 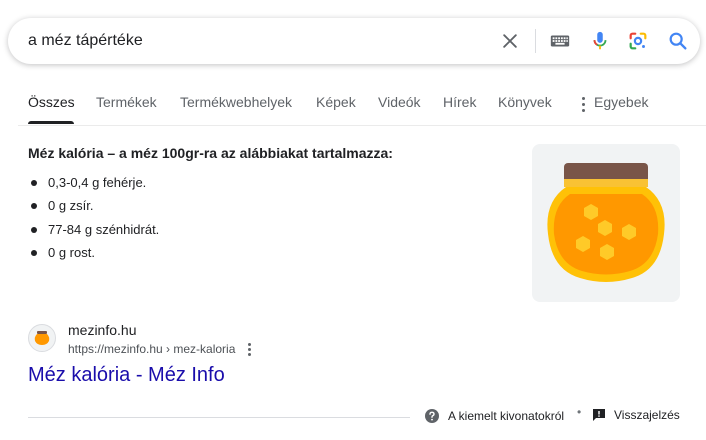 I want to click on feedback-icon, so click(x=599, y=415).